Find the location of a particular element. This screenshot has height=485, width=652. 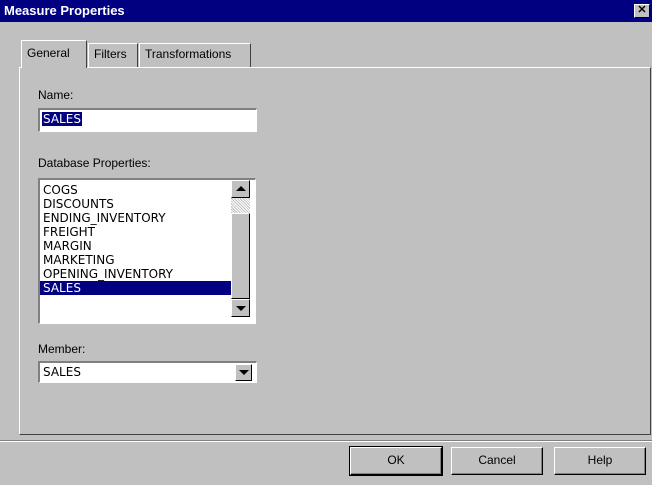

tab-filters: Filters is located at coordinates (113, 55).